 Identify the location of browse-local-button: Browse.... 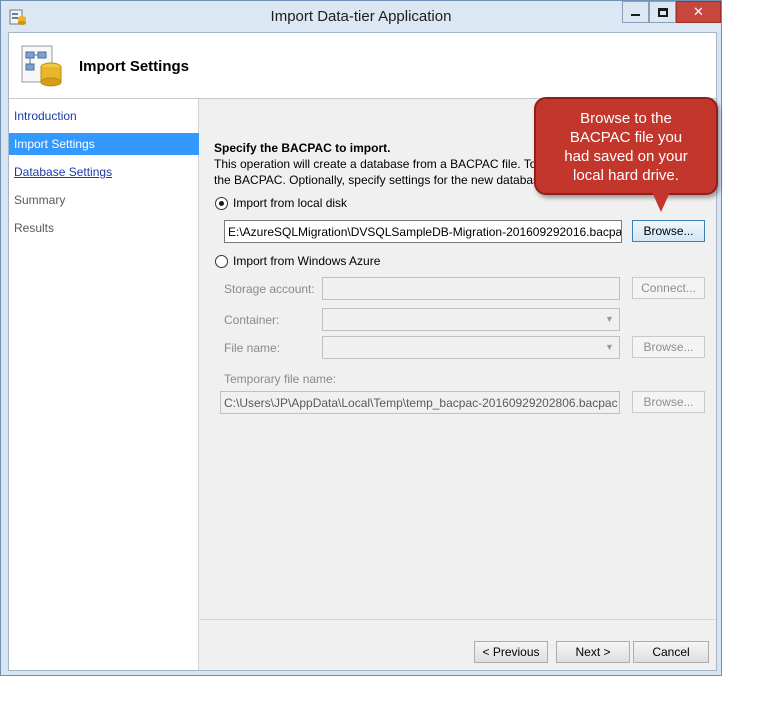
(668, 231).